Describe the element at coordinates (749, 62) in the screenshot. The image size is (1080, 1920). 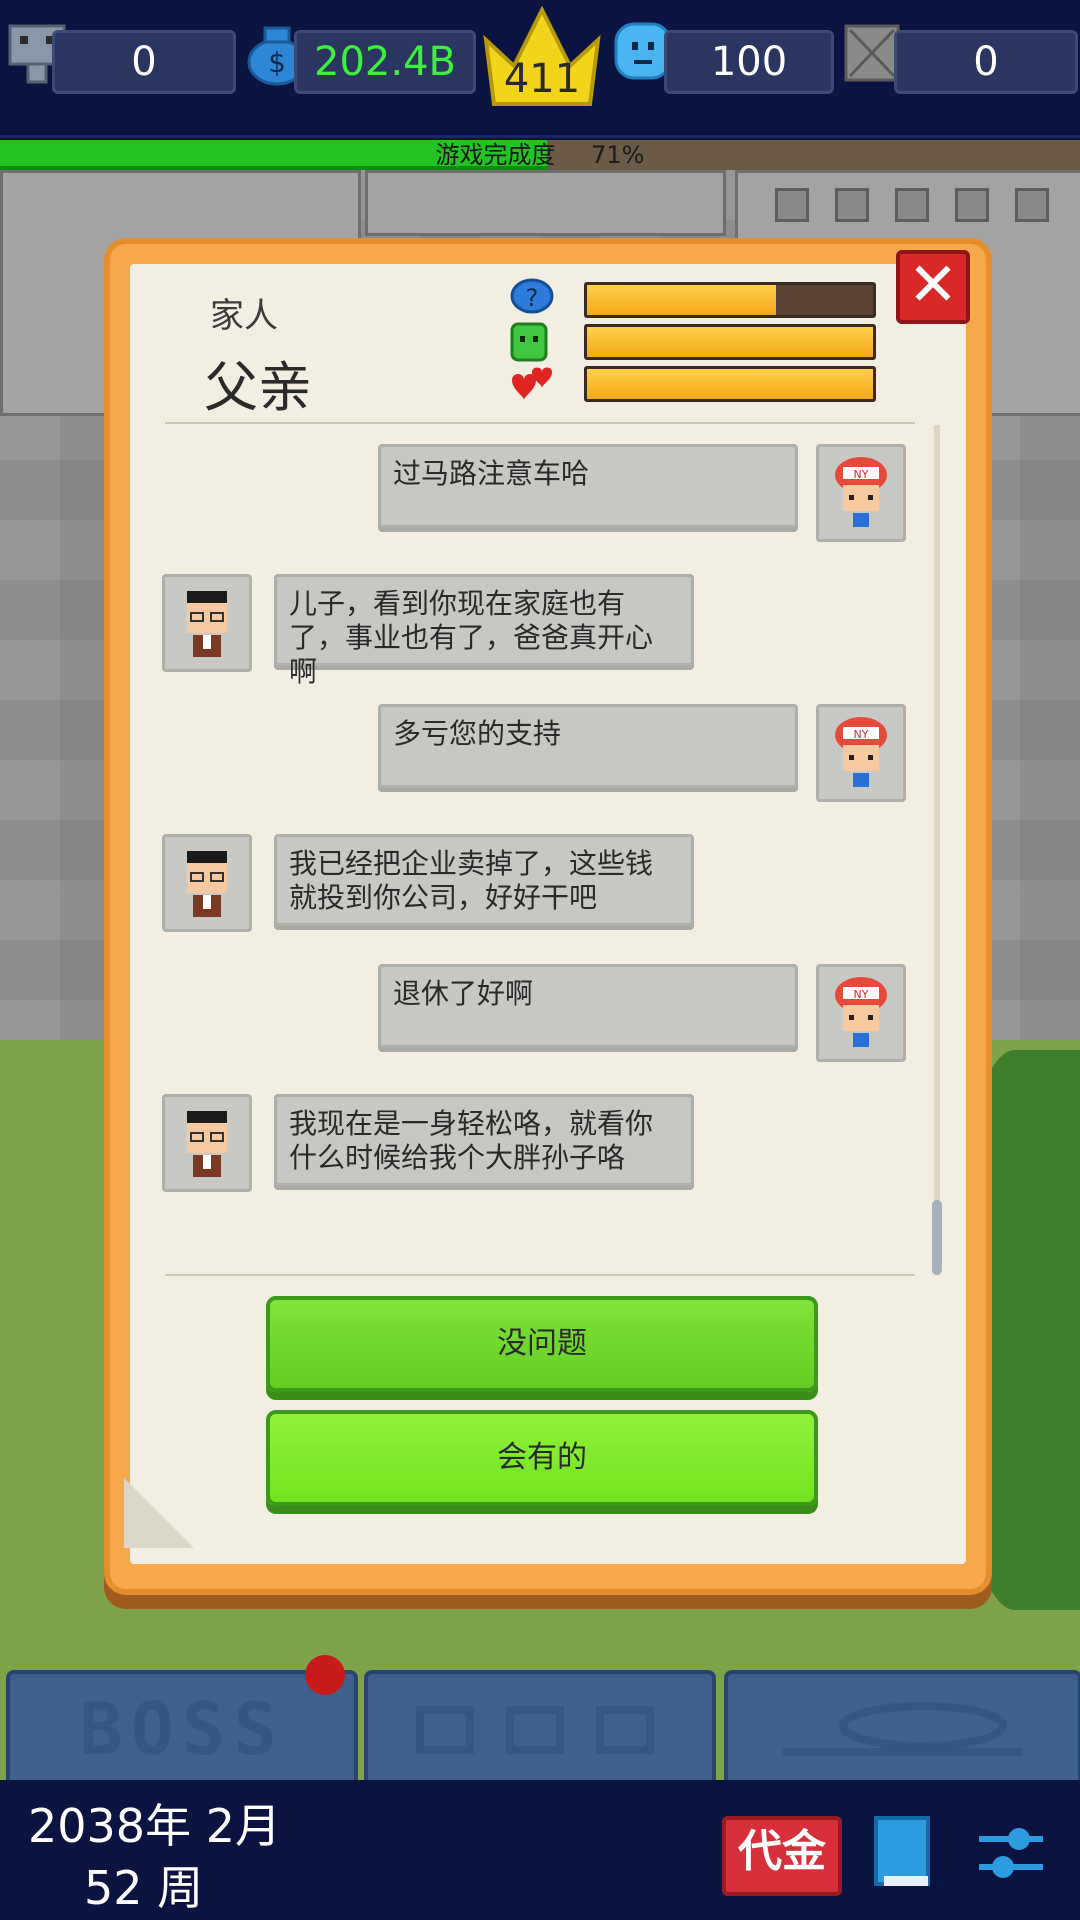
I see `happiness-value: 100` at that location.